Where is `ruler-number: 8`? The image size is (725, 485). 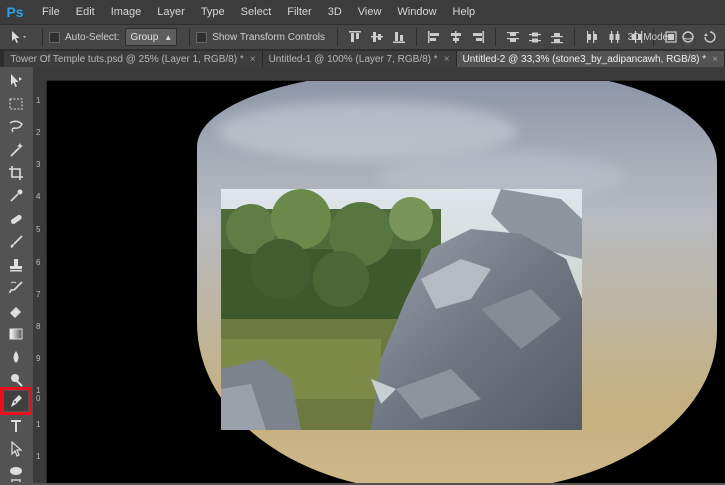
ruler-number: 8 is located at coordinates (38, 326).